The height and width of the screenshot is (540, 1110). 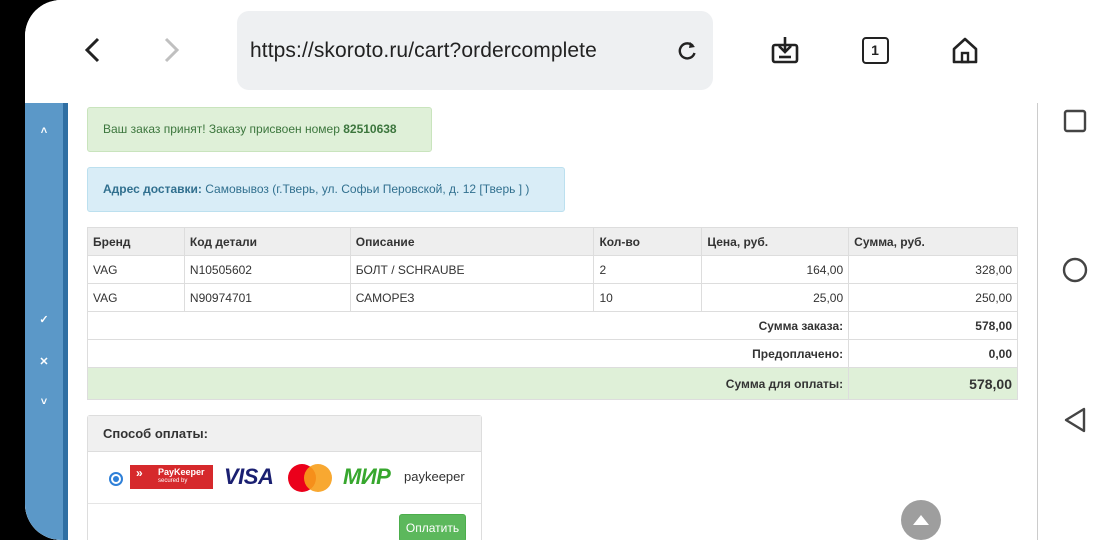 What do you see at coordinates (367, 476) in the screenshot?
I see `mir-logo: МИР` at bounding box center [367, 476].